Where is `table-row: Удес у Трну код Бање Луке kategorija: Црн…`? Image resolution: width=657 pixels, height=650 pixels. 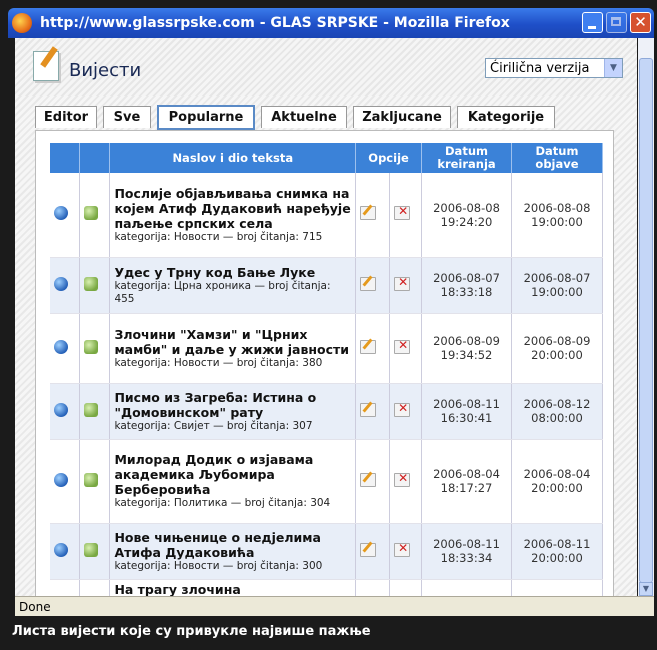
table-row: Удес у Трну код Бање Луке kategorija: Црн… is located at coordinates (327, 285).